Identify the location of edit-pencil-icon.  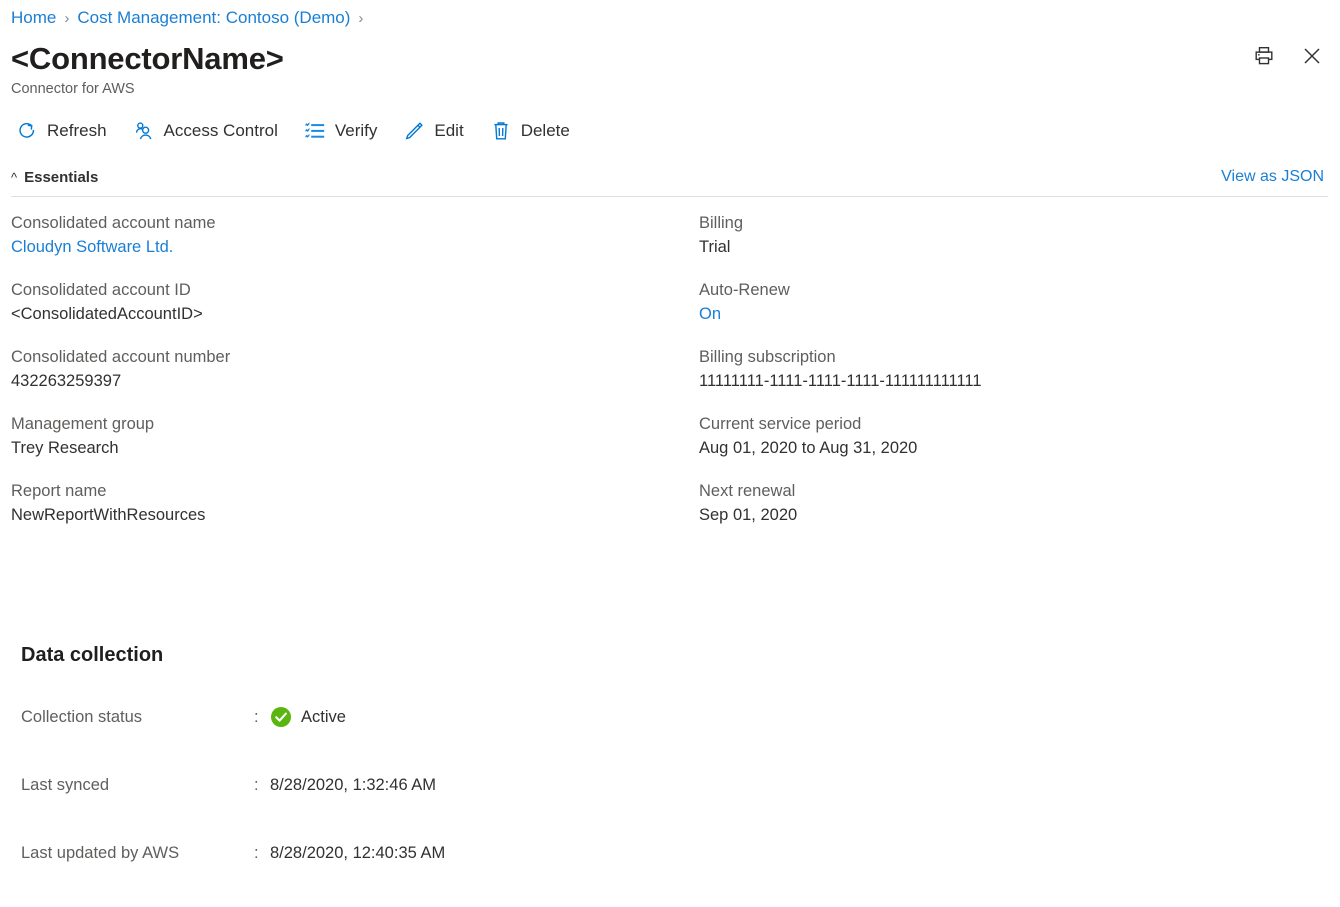
(414, 131).